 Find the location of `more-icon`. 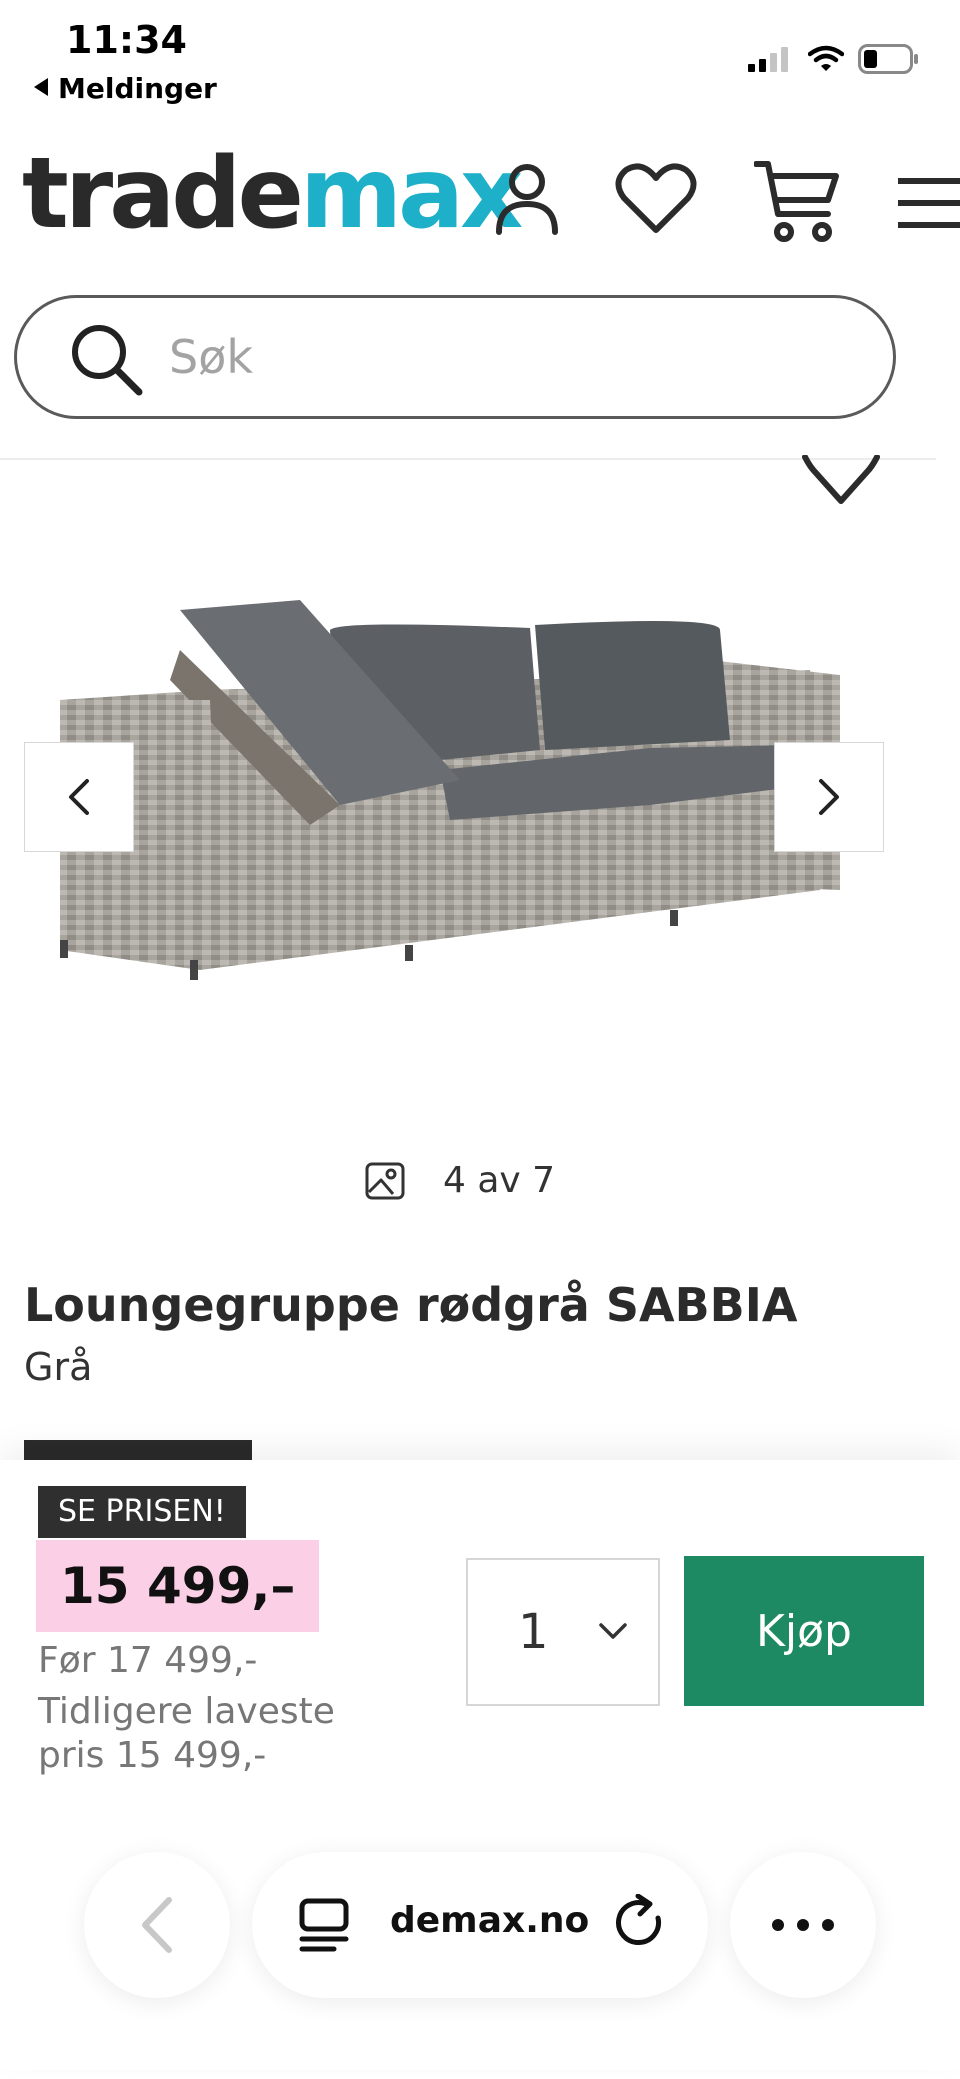

more-icon is located at coordinates (803, 1925).